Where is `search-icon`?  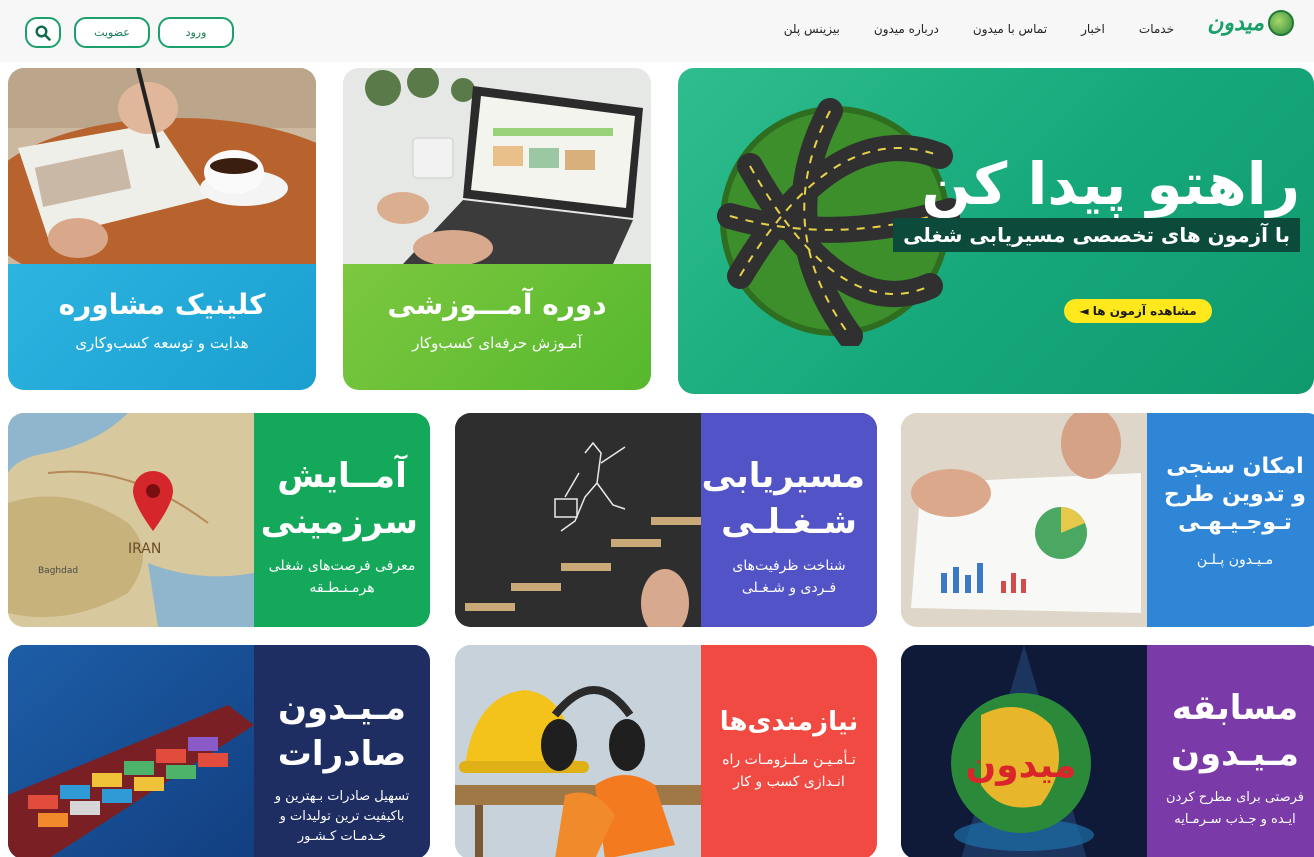 search-icon is located at coordinates (43, 32).